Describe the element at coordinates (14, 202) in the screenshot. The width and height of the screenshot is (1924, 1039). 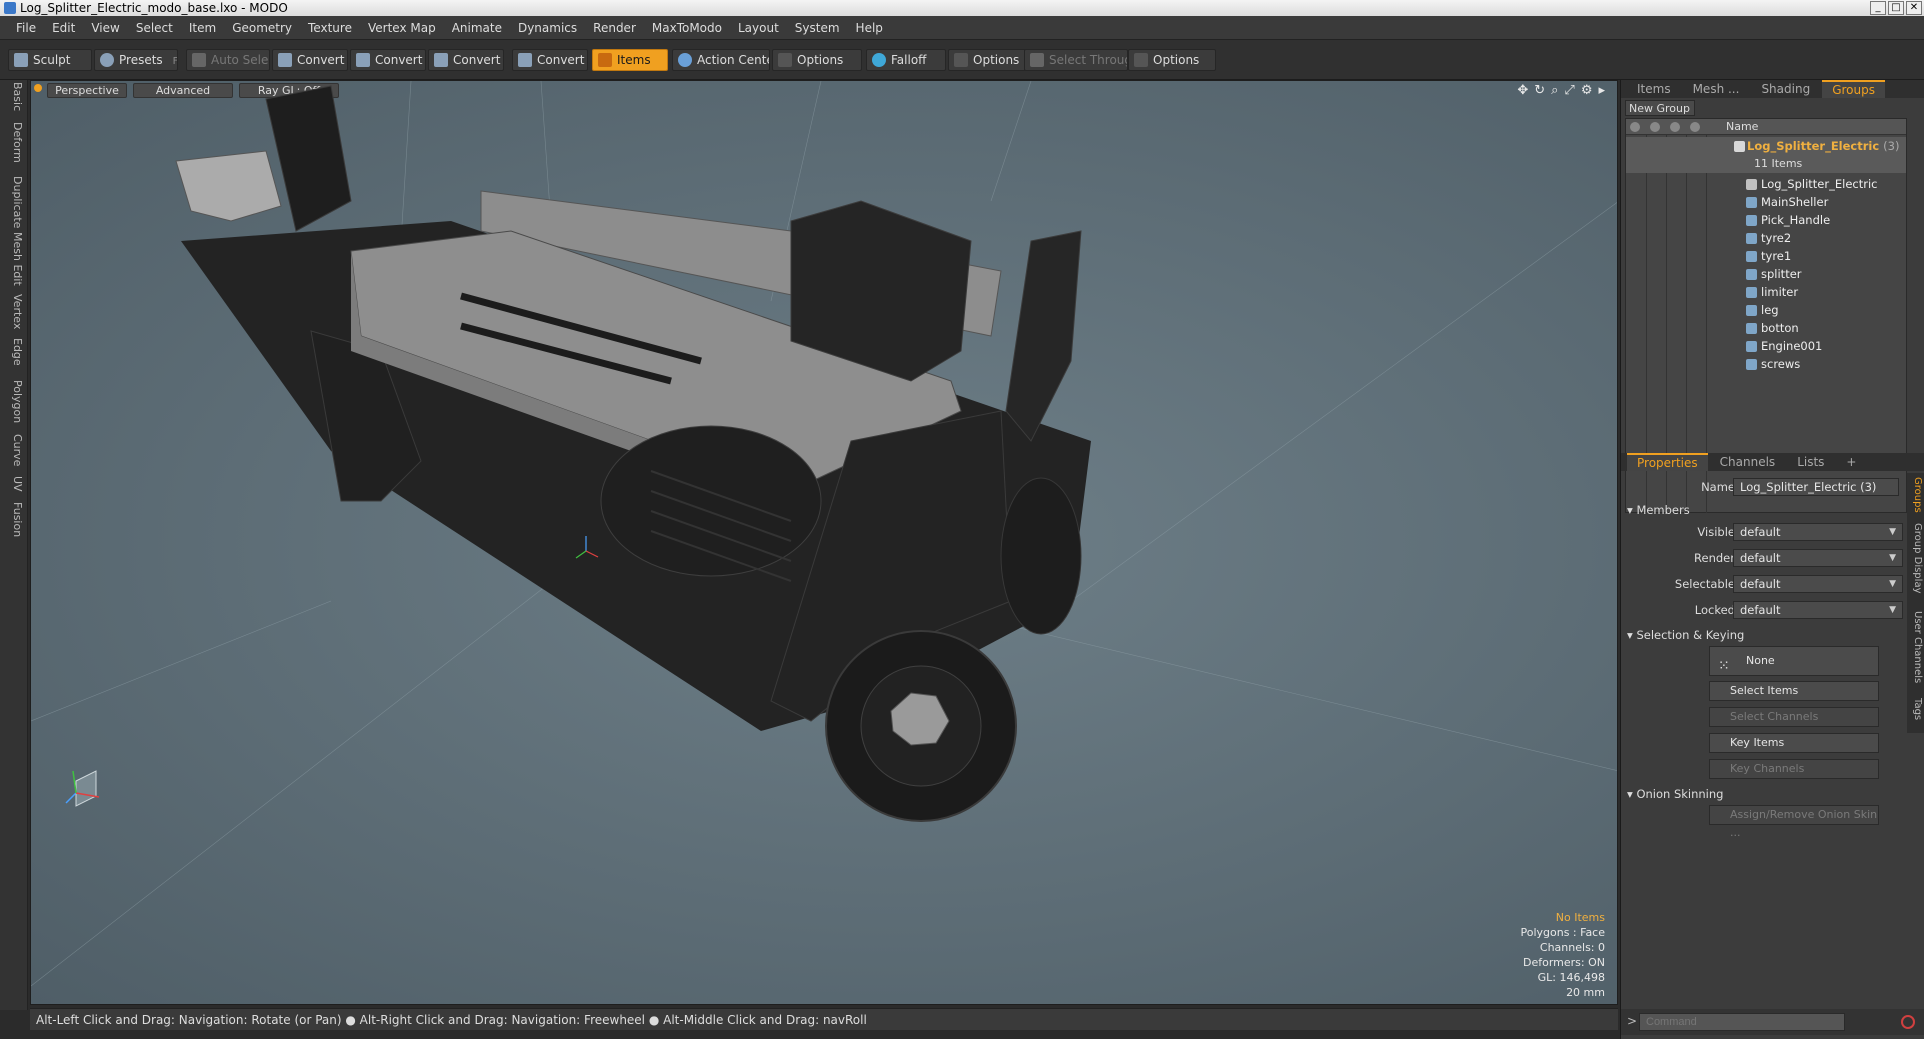
I see `tab-duplicate: Duplicate` at that location.